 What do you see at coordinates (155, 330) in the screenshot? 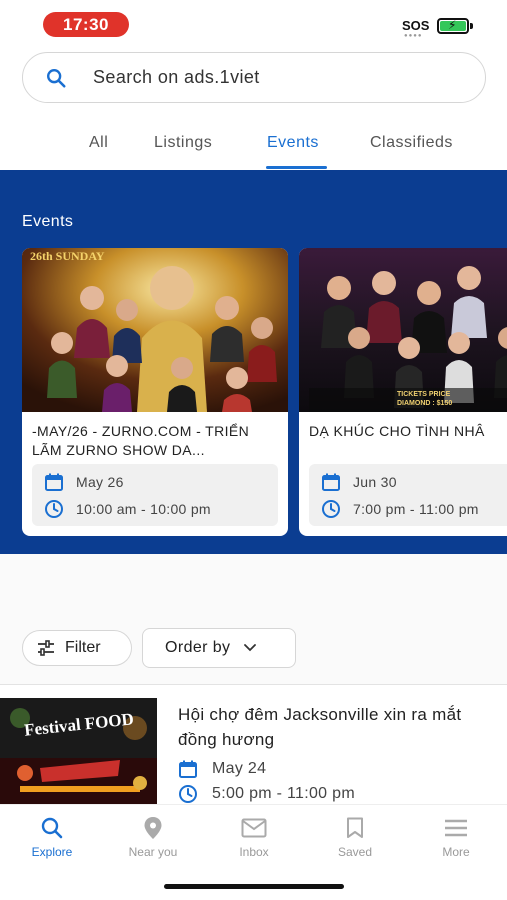
I see `event-poster-image: 26th SUNDAY` at bounding box center [155, 330].